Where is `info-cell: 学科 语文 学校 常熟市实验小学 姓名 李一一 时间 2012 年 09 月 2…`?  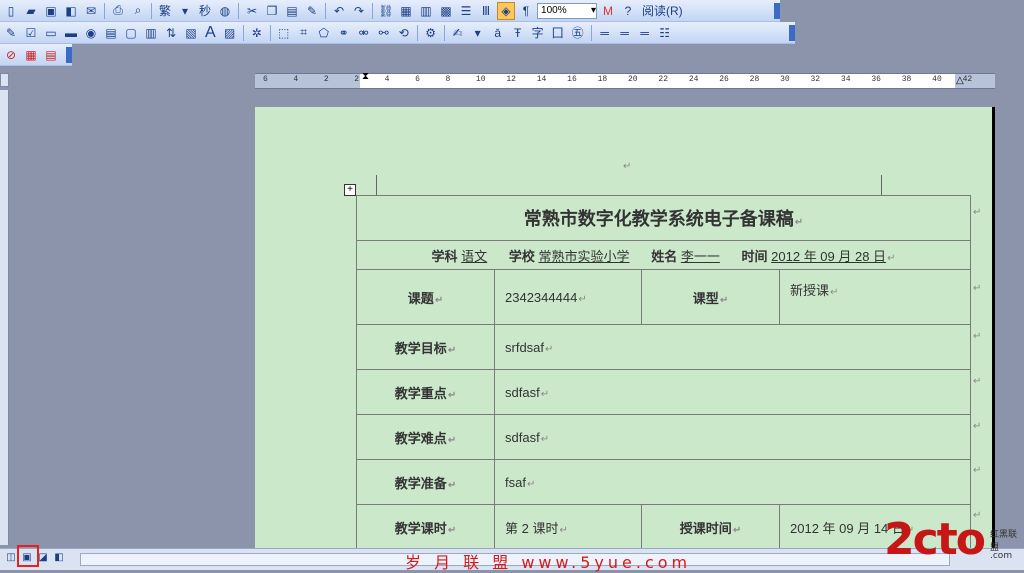 info-cell: 学科 语文 学校 常熟市实验小学 姓名 李一一 时间 2012 年 09 月 2… is located at coordinates (663, 255).